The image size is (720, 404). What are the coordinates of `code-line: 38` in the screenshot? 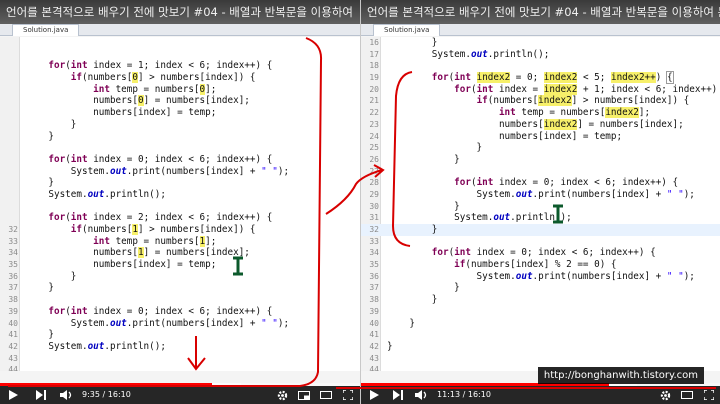 It's located at (180, 300).